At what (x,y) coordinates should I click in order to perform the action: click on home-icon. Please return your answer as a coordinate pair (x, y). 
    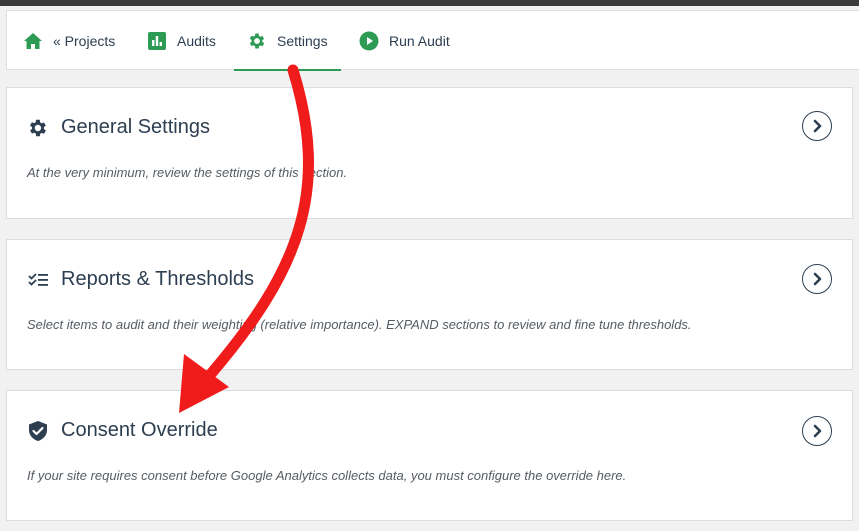
    Looking at the image, I should click on (33, 41).